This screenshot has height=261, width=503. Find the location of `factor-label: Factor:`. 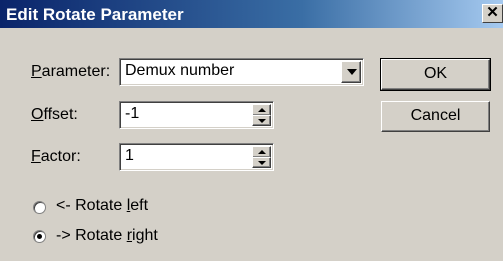

factor-label: Factor: is located at coordinates (56, 156).